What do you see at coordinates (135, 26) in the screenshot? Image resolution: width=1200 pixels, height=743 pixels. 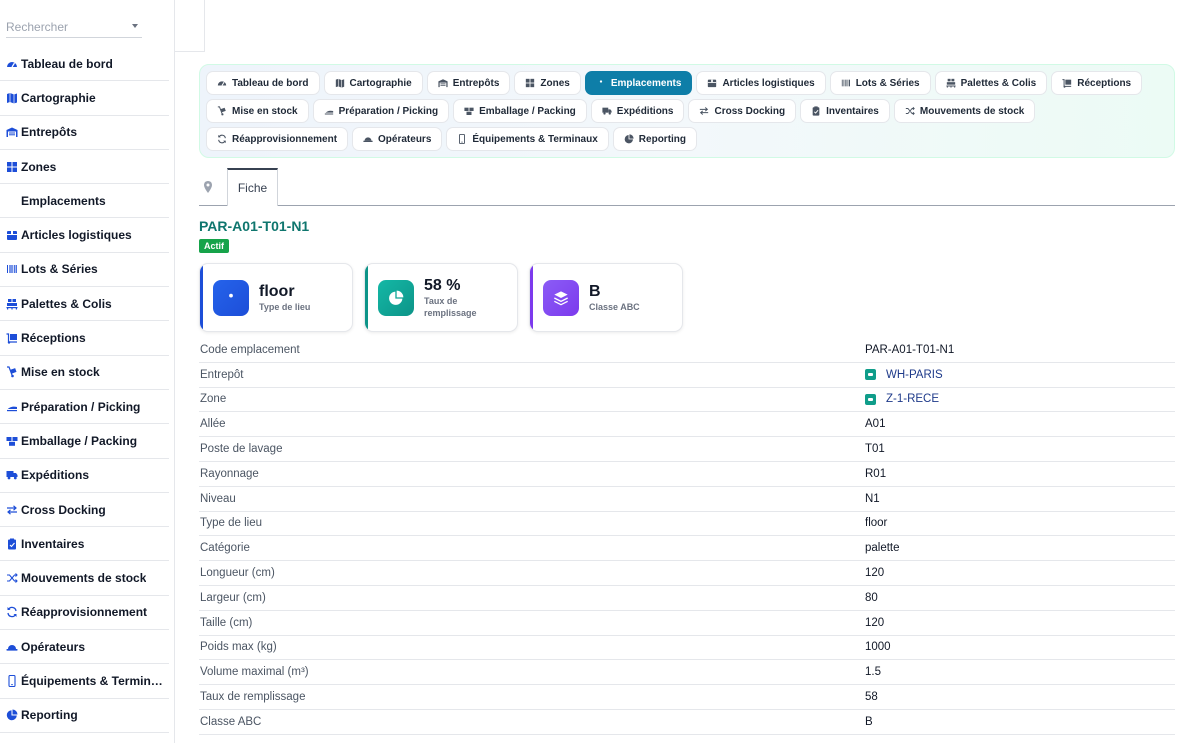 I see `chevron-down-icon` at bounding box center [135, 26].